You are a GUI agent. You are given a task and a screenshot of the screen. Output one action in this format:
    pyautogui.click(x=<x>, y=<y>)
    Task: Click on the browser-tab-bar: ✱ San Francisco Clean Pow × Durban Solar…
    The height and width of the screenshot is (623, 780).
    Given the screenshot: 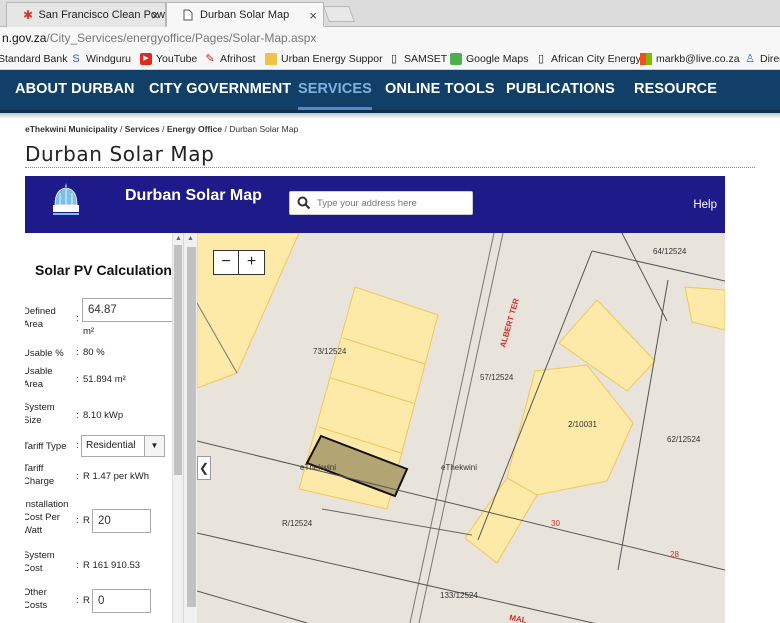 What is the action you would take?
    pyautogui.click(x=390, y=13)
    